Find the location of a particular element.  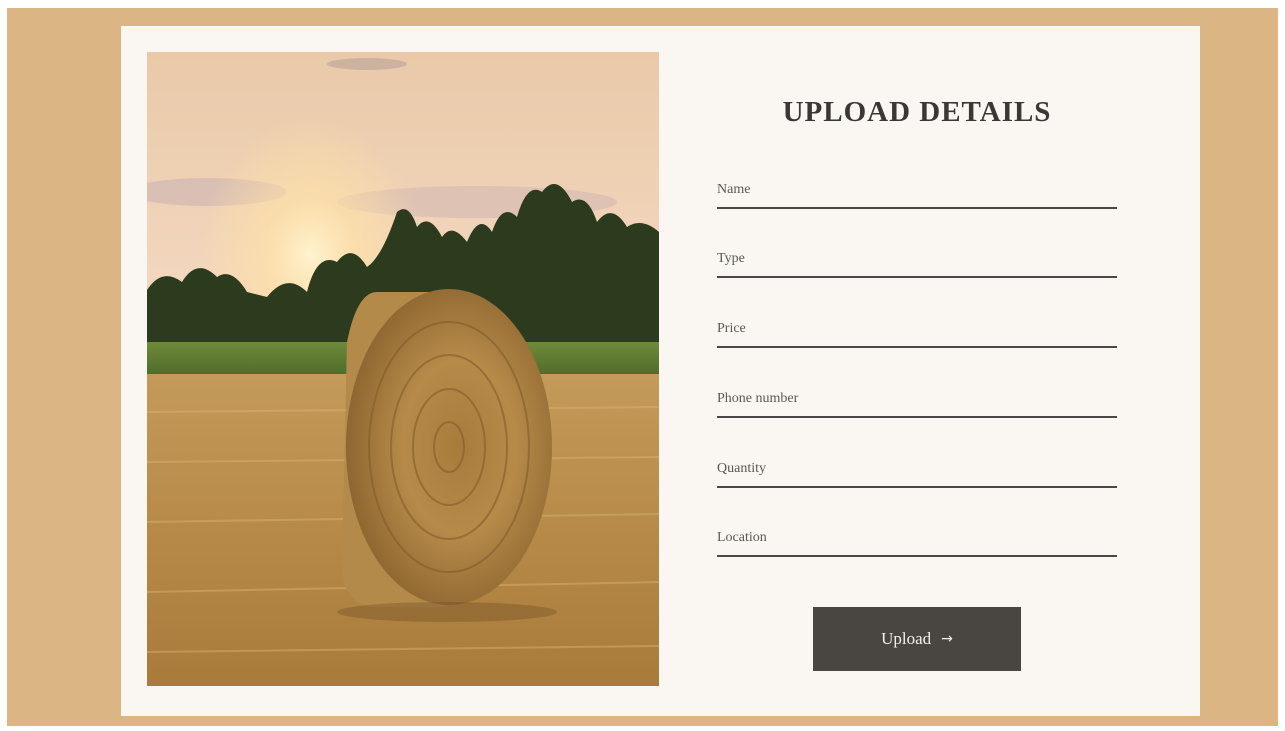

phone-number-field is located at coordinates (917, 400).